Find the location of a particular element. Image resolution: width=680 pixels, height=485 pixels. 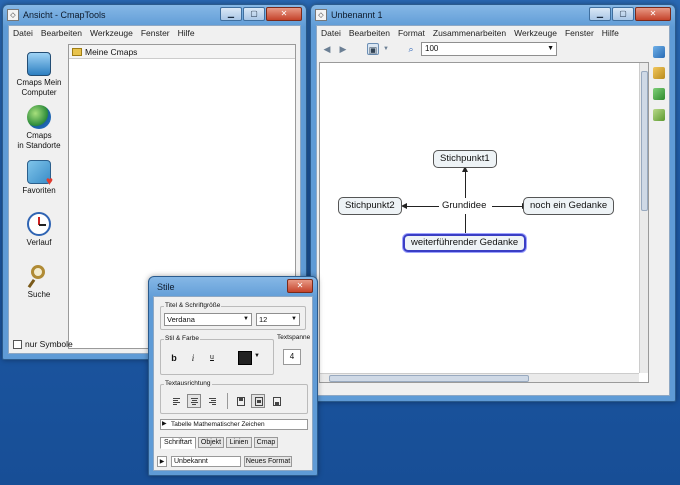

symbols-only-checkbox is located at coordinates (17, 344).